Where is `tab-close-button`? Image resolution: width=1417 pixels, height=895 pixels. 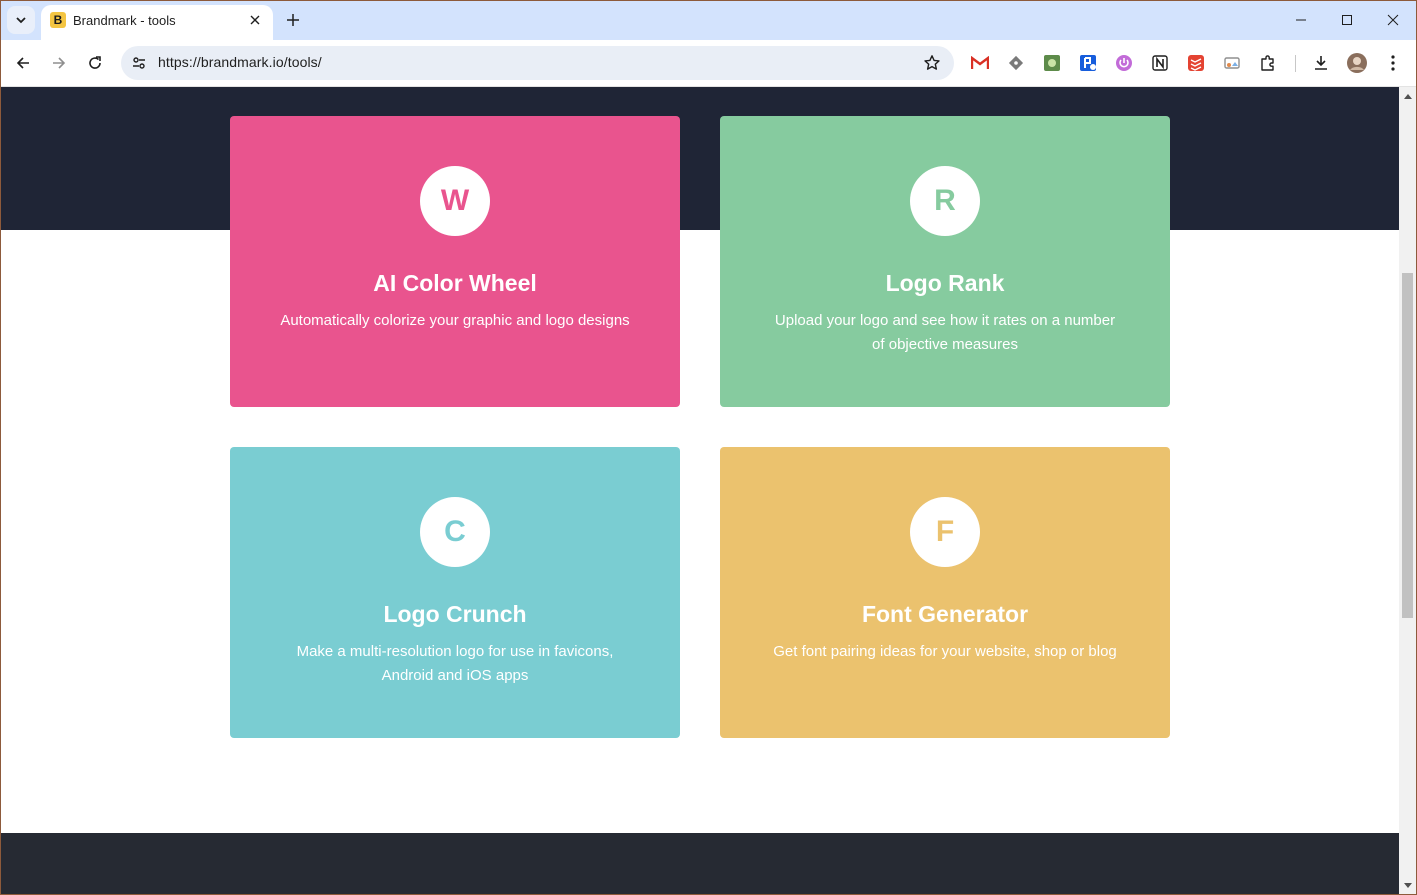 tab-close-button is located at coordinates (255, 20).